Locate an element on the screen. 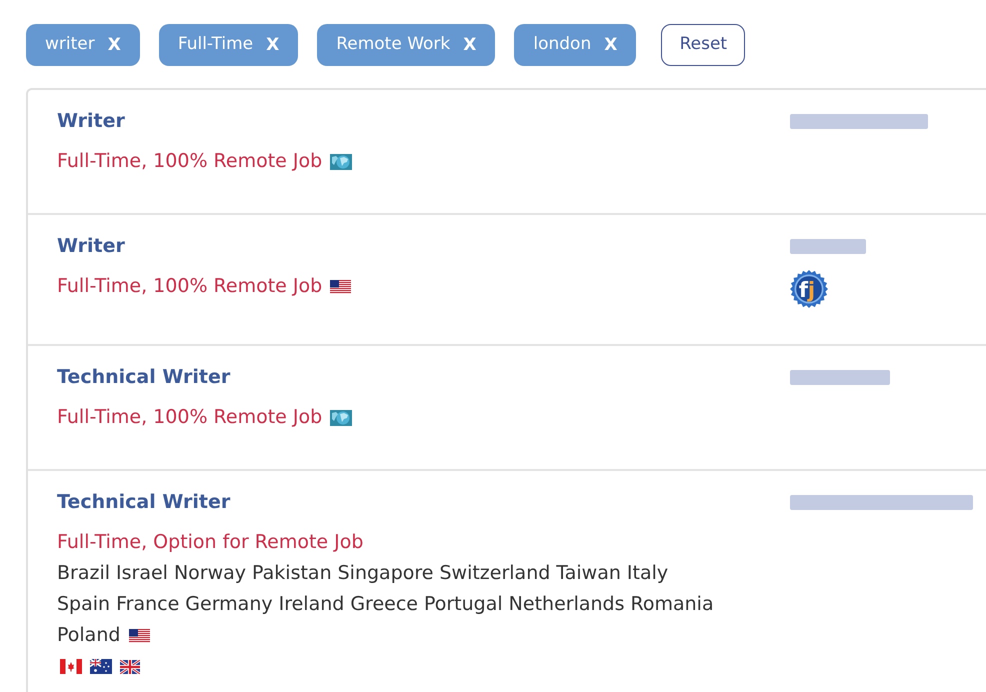  logo-letter: j is located at coordinates (812, 290).